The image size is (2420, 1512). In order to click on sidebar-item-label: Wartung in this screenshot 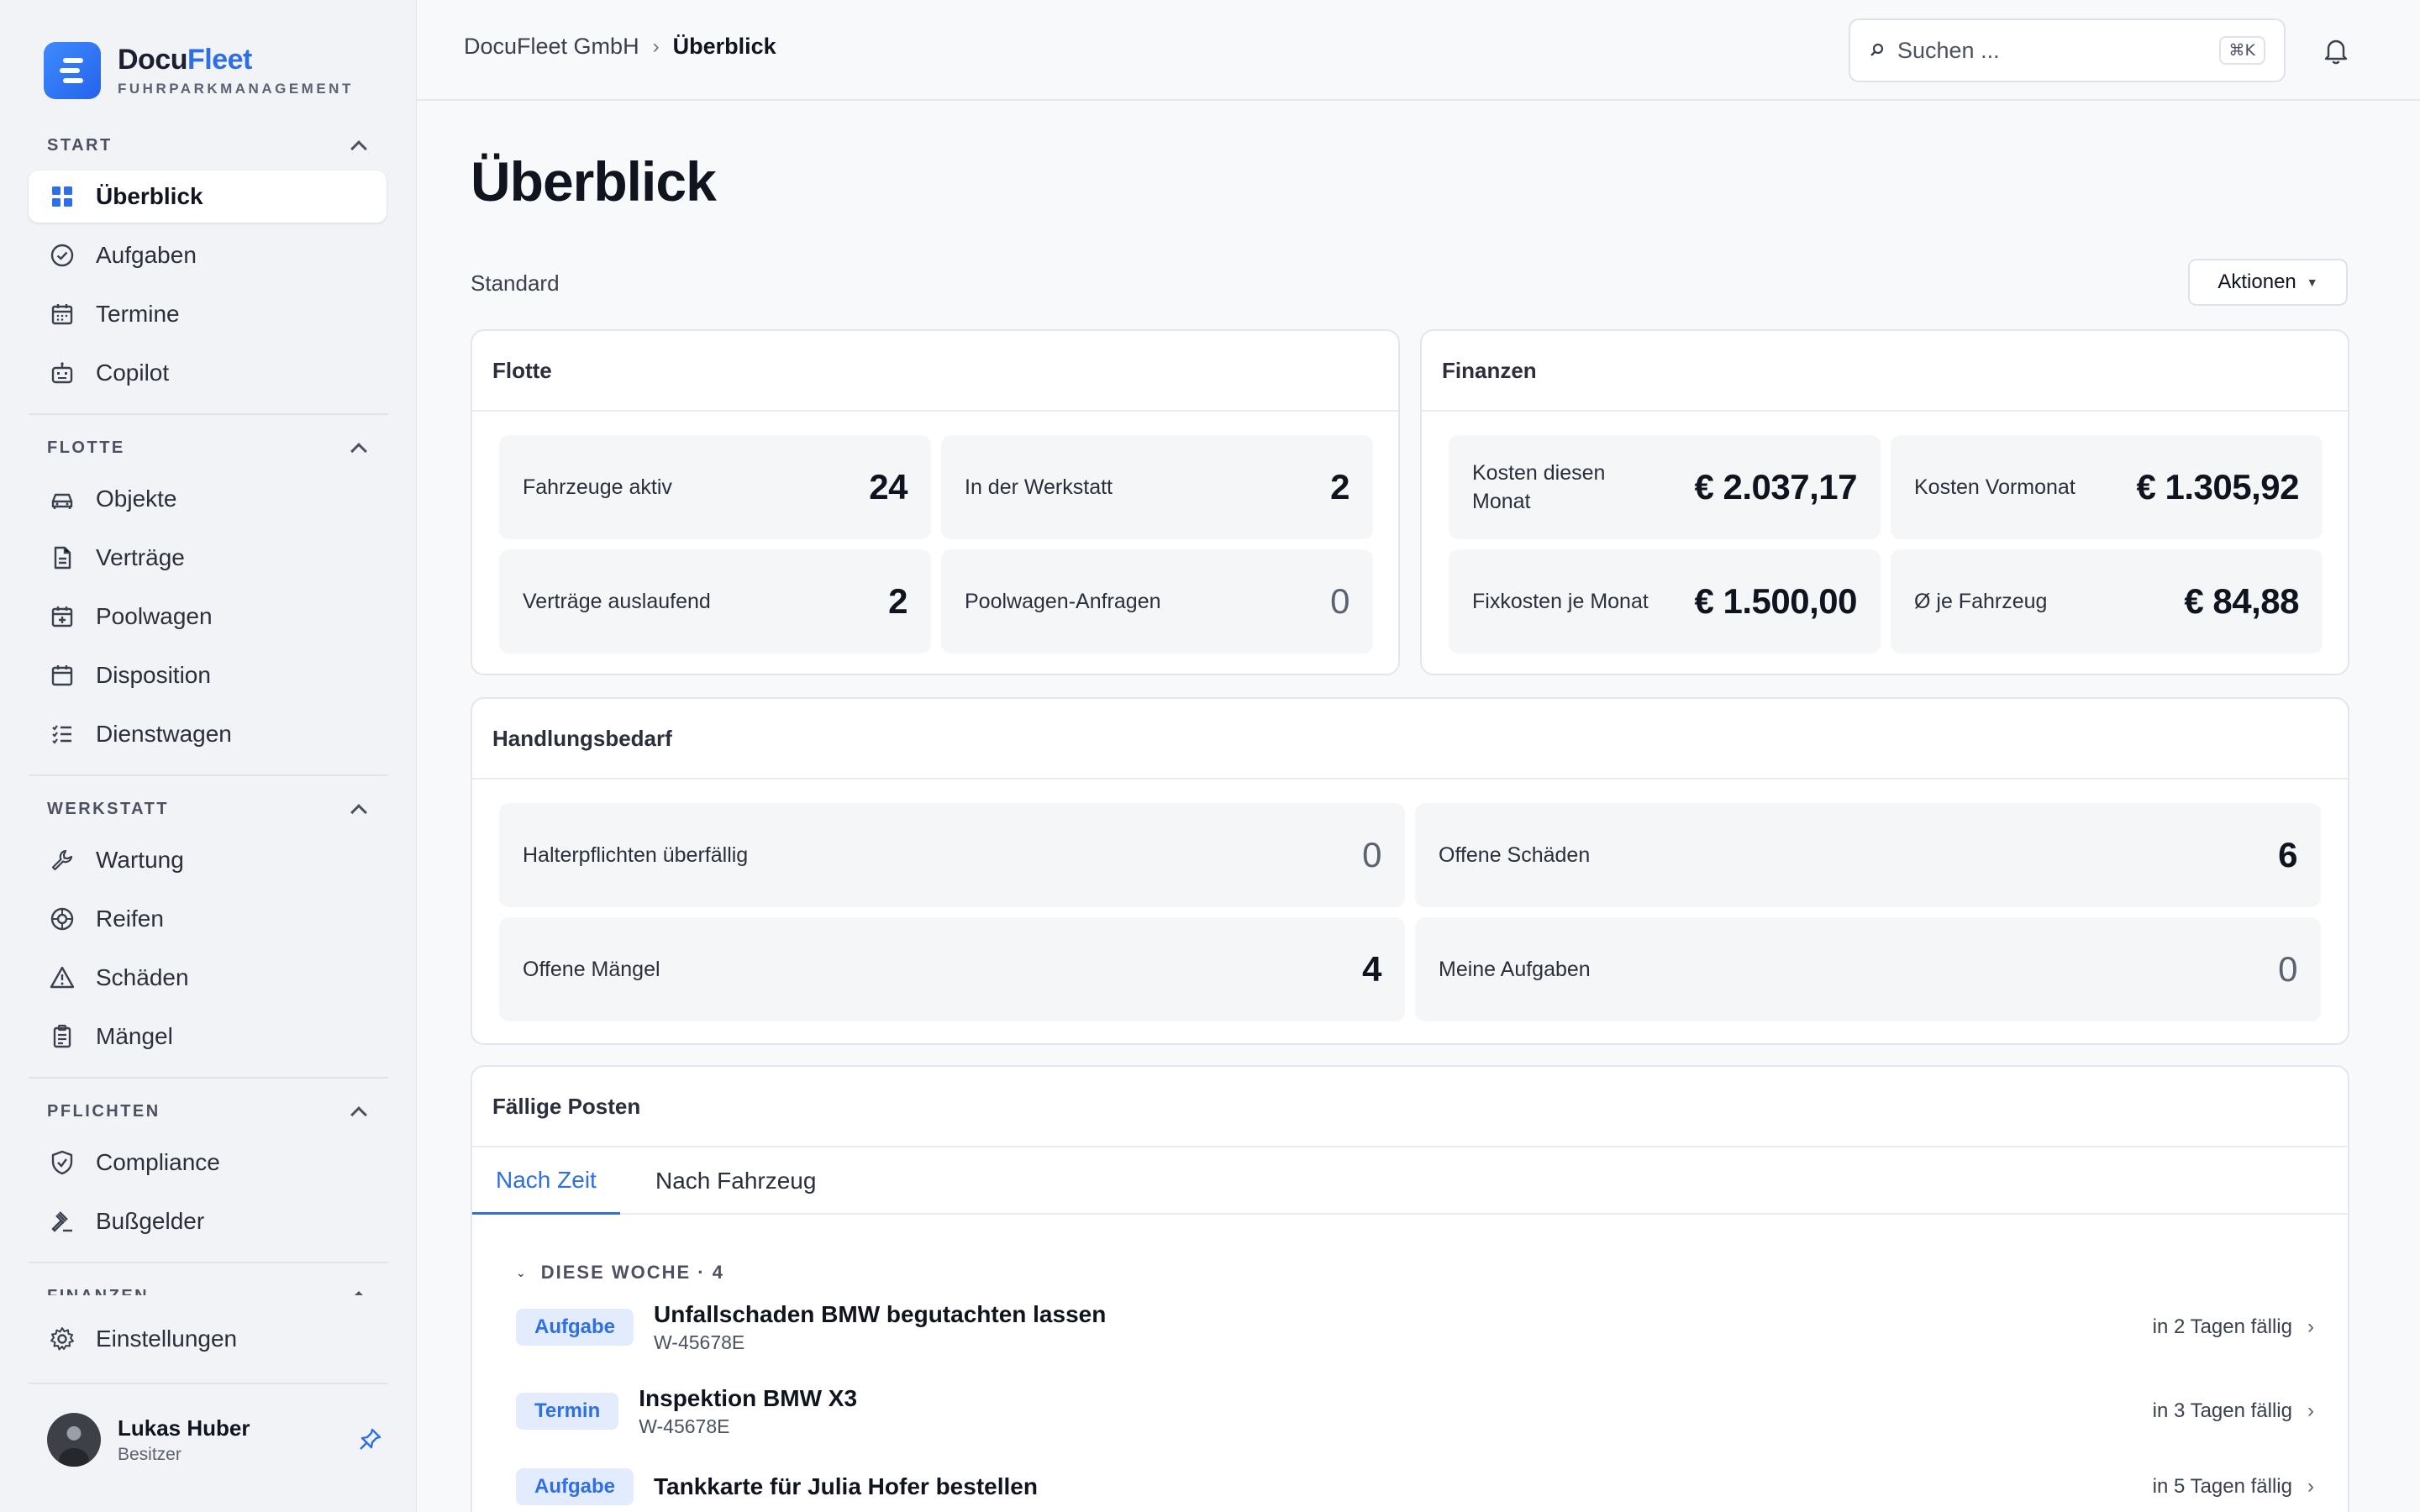, I will do `click(140, 860)`.